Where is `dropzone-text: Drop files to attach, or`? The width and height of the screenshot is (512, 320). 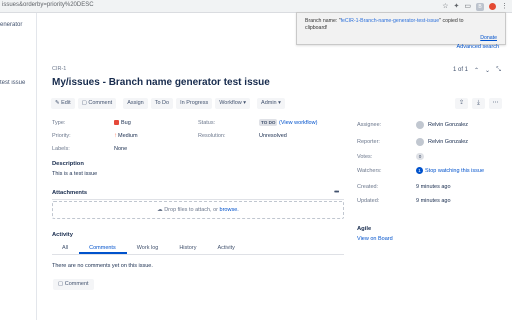
dropzone-text: Drop files to attach, or is located at coordinates (192, 210).